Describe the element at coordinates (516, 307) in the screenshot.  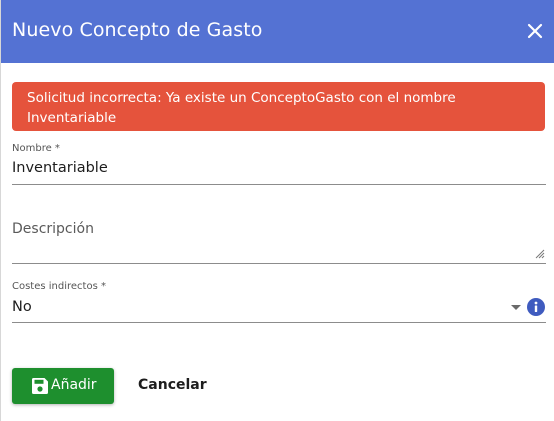
I see `dropdown-arrow-icon` at that location.